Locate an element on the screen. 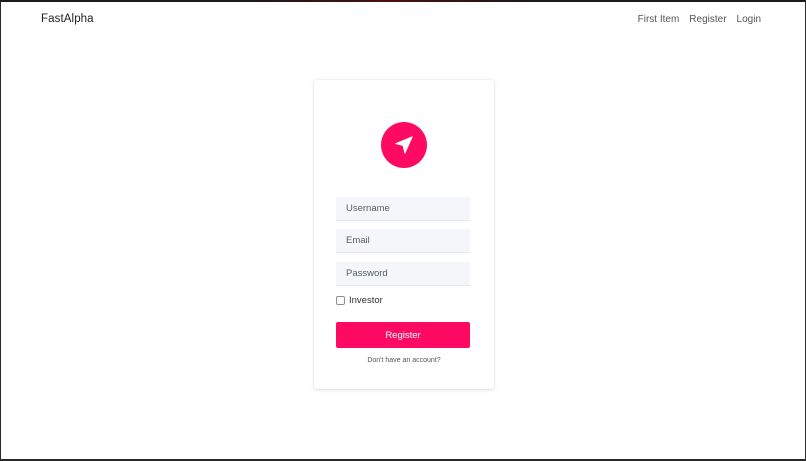 This screenshot has height=461, width=806. navbar: FastAlpha First Item Register Login is located at coordinates (403, 20).